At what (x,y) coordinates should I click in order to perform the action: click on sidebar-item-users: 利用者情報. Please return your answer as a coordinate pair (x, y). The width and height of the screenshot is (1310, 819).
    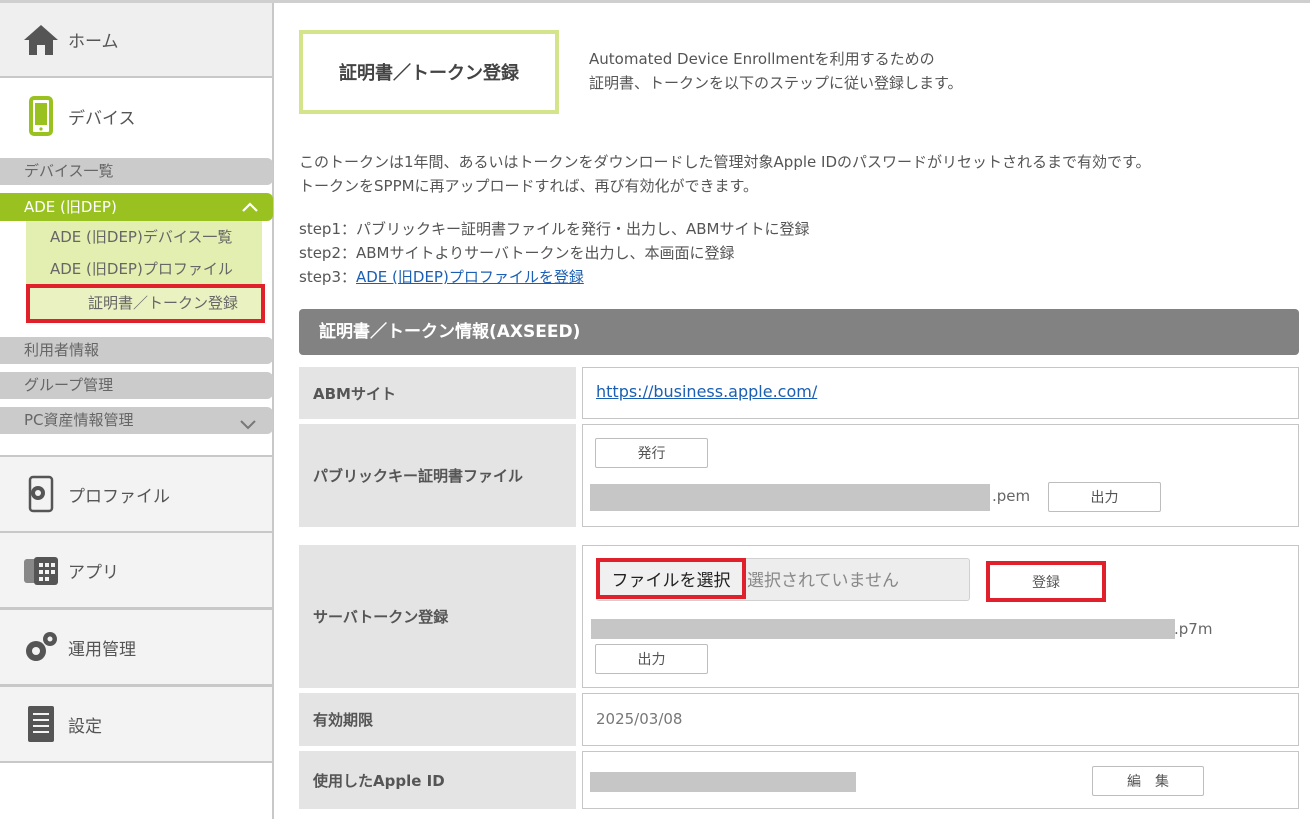
    Looking at the image, I should click on (136, 350).